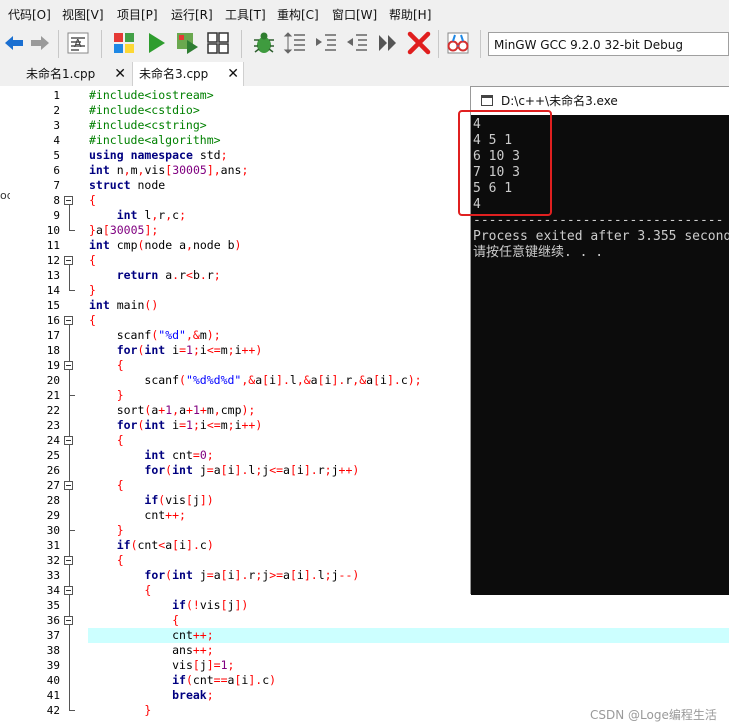 This screenshot has width=729, height=727. Describe the element at coordinates (168, 605) in the screenshot. I see `code-line: if(!vis[j])` at that location.